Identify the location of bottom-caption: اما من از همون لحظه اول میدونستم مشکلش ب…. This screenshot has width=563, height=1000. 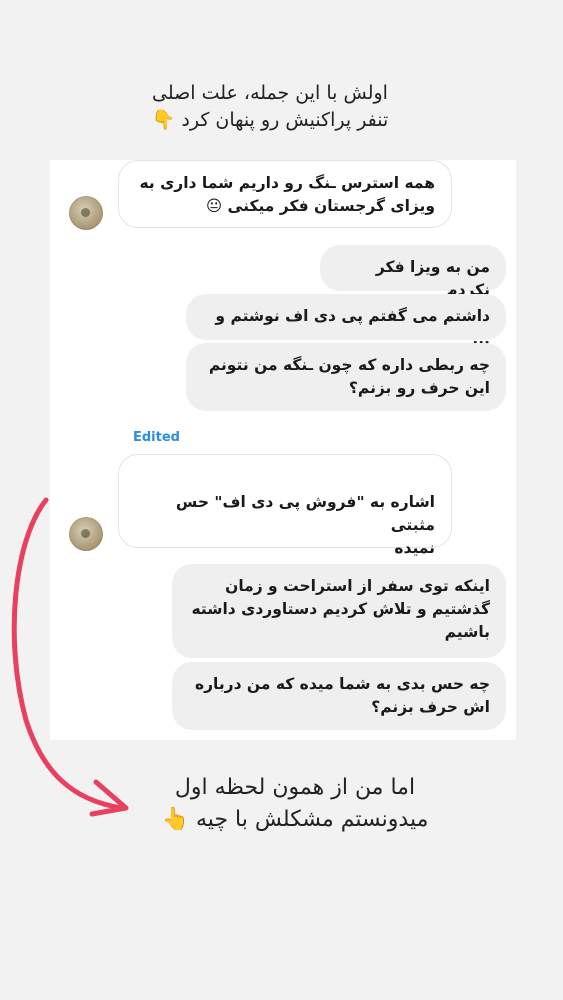
(295, 804).